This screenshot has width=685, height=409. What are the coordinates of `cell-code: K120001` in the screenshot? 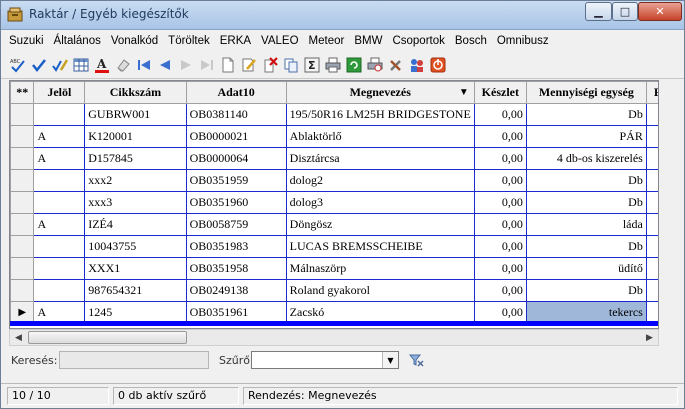 It's located at (135, 136).